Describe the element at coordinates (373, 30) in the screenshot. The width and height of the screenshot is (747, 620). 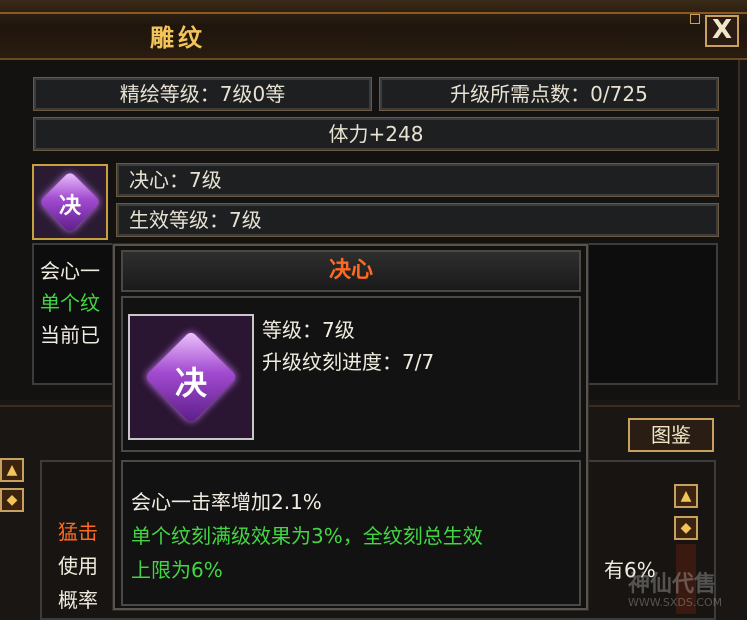
I see `title-bar` at that location.